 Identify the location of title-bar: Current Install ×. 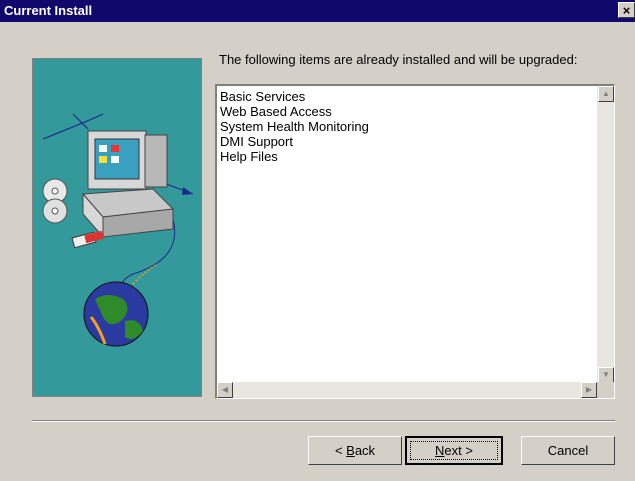
(317, 11).